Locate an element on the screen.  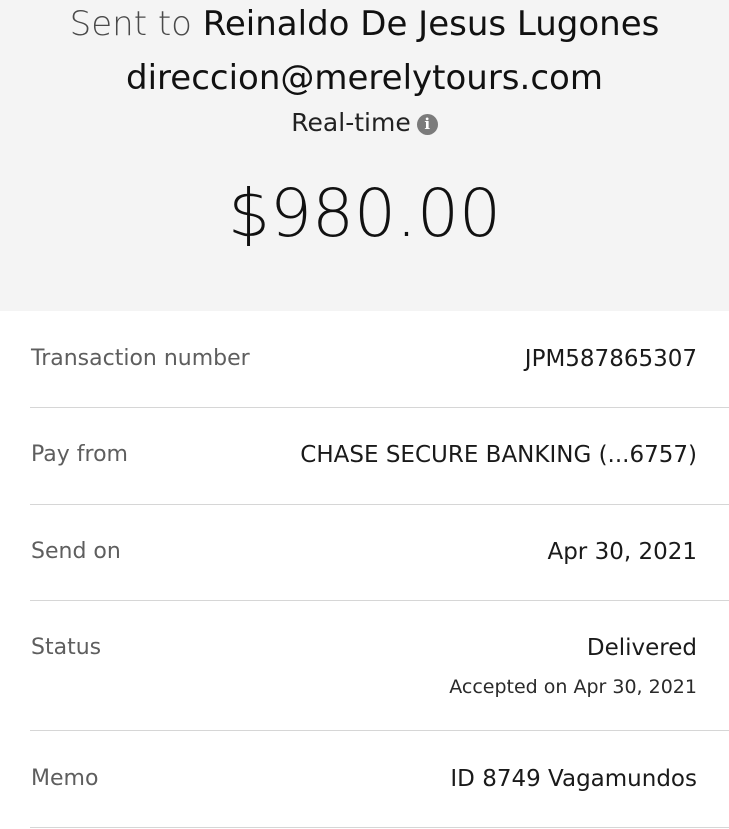
sent-to-prefix: Sent to is located at coordinates (130, 24).